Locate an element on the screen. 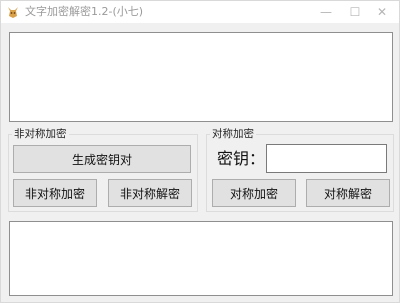 This screenshot has width=400, height=303. key-input is located at coordinates (326, 158).